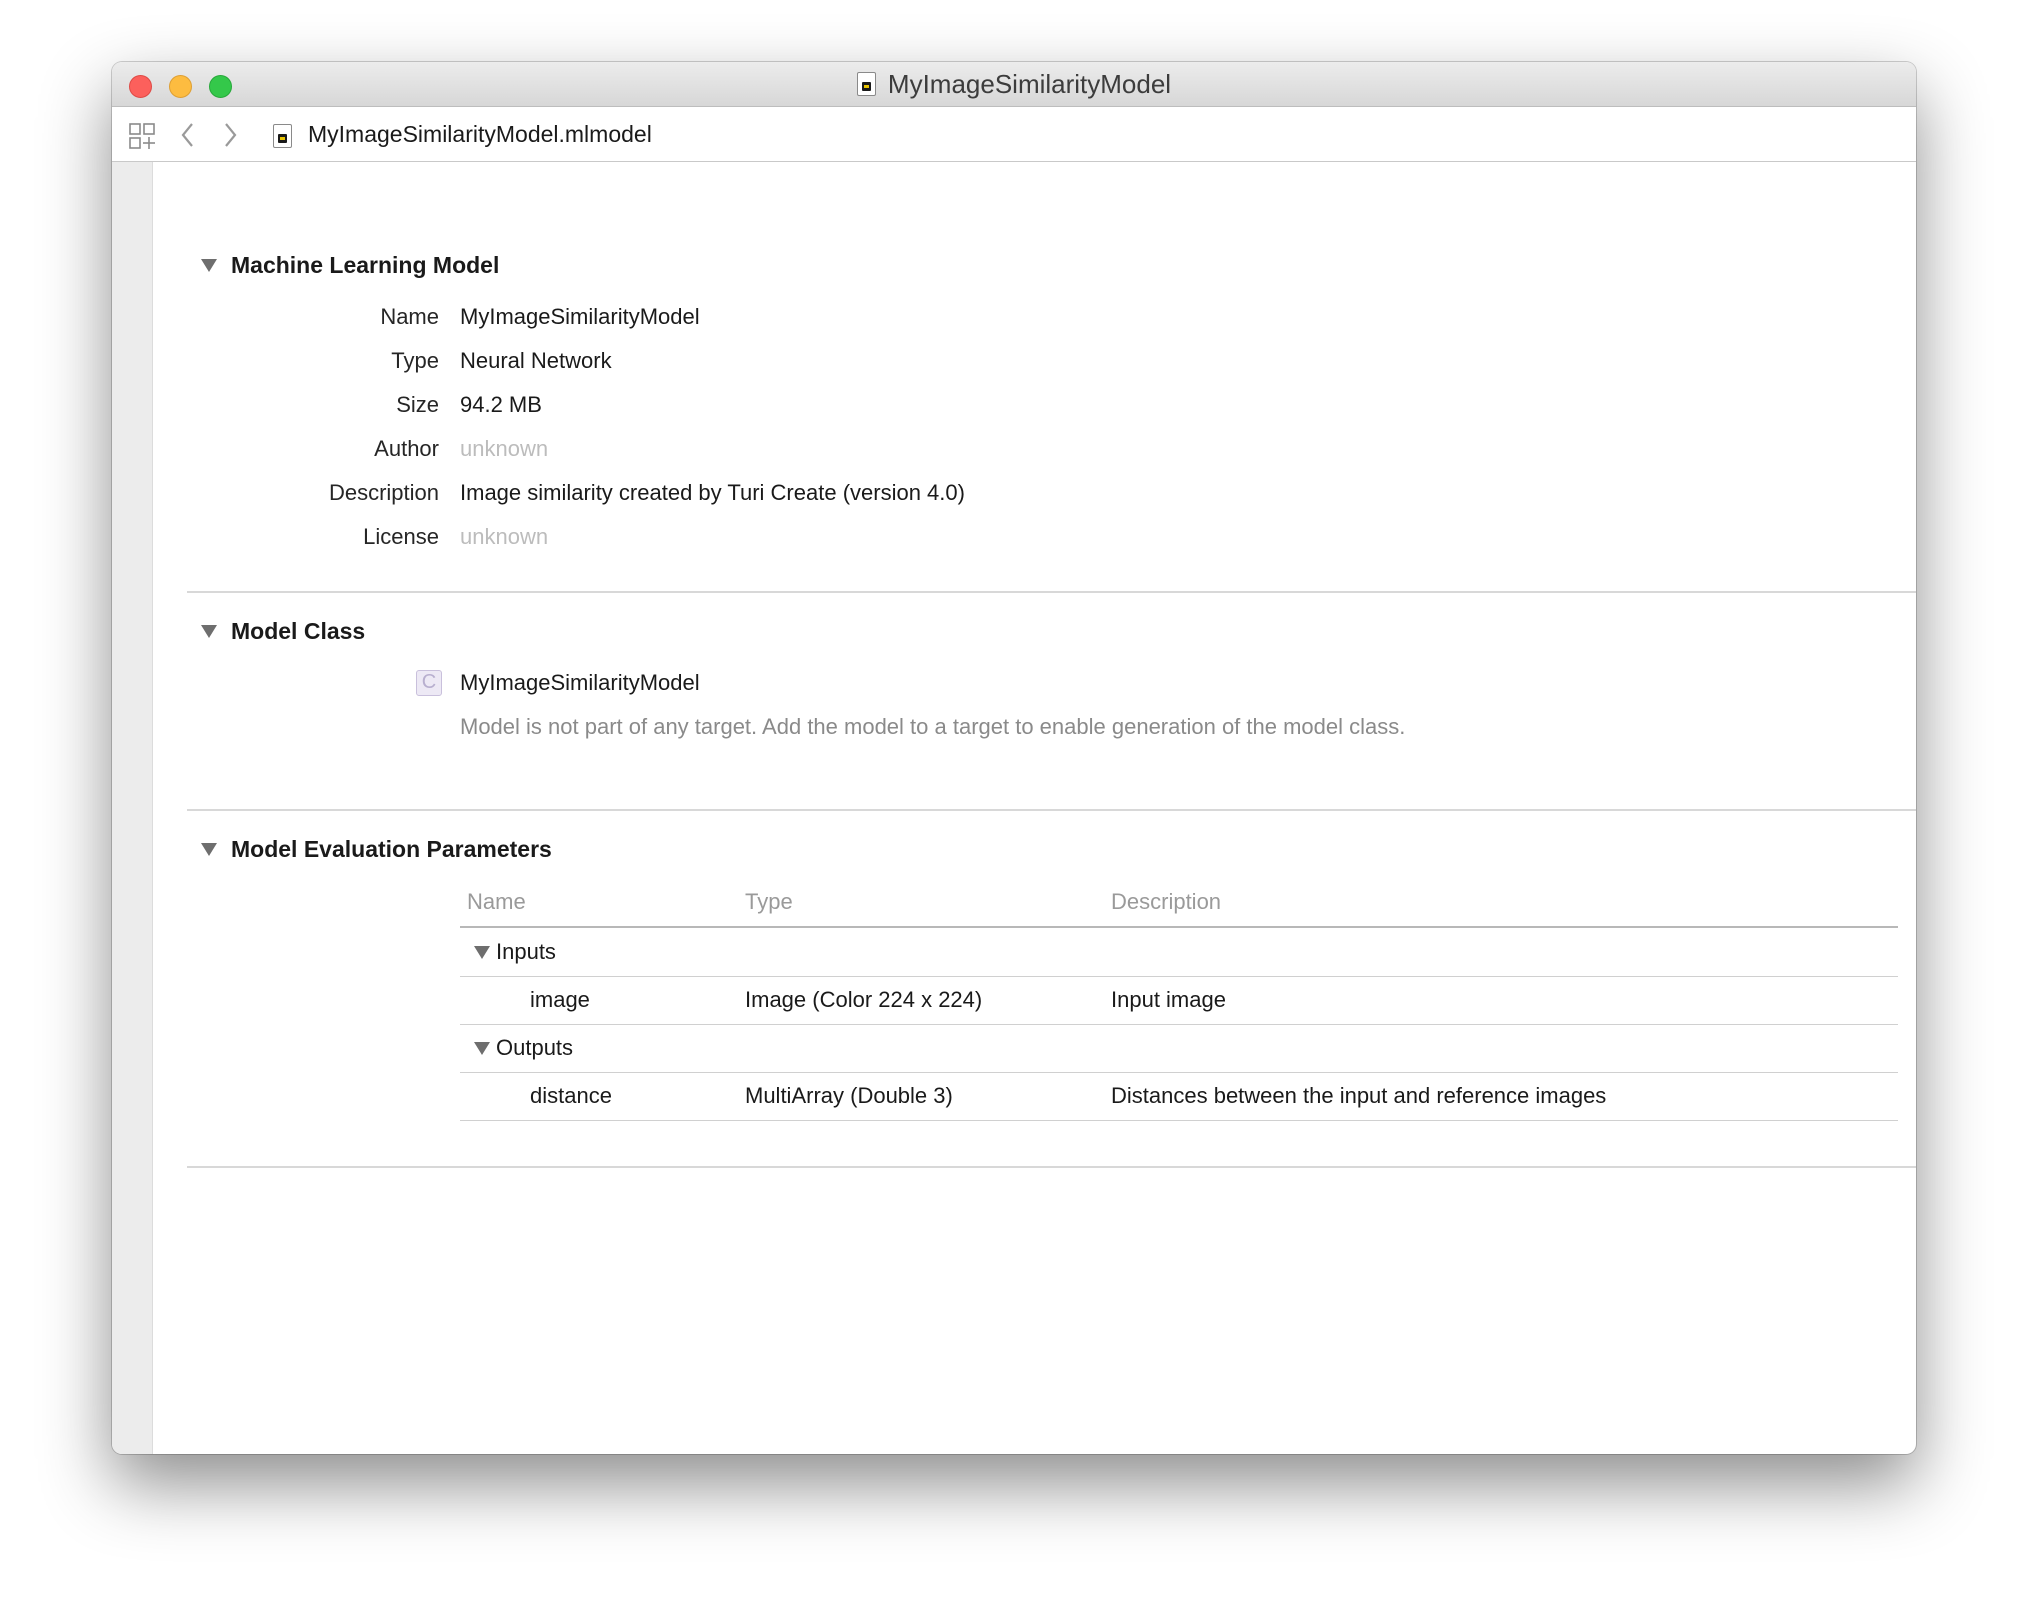 The height and width of the screenshot is (1612, 2022). I want to click on grid-icon, so click(142, 136).